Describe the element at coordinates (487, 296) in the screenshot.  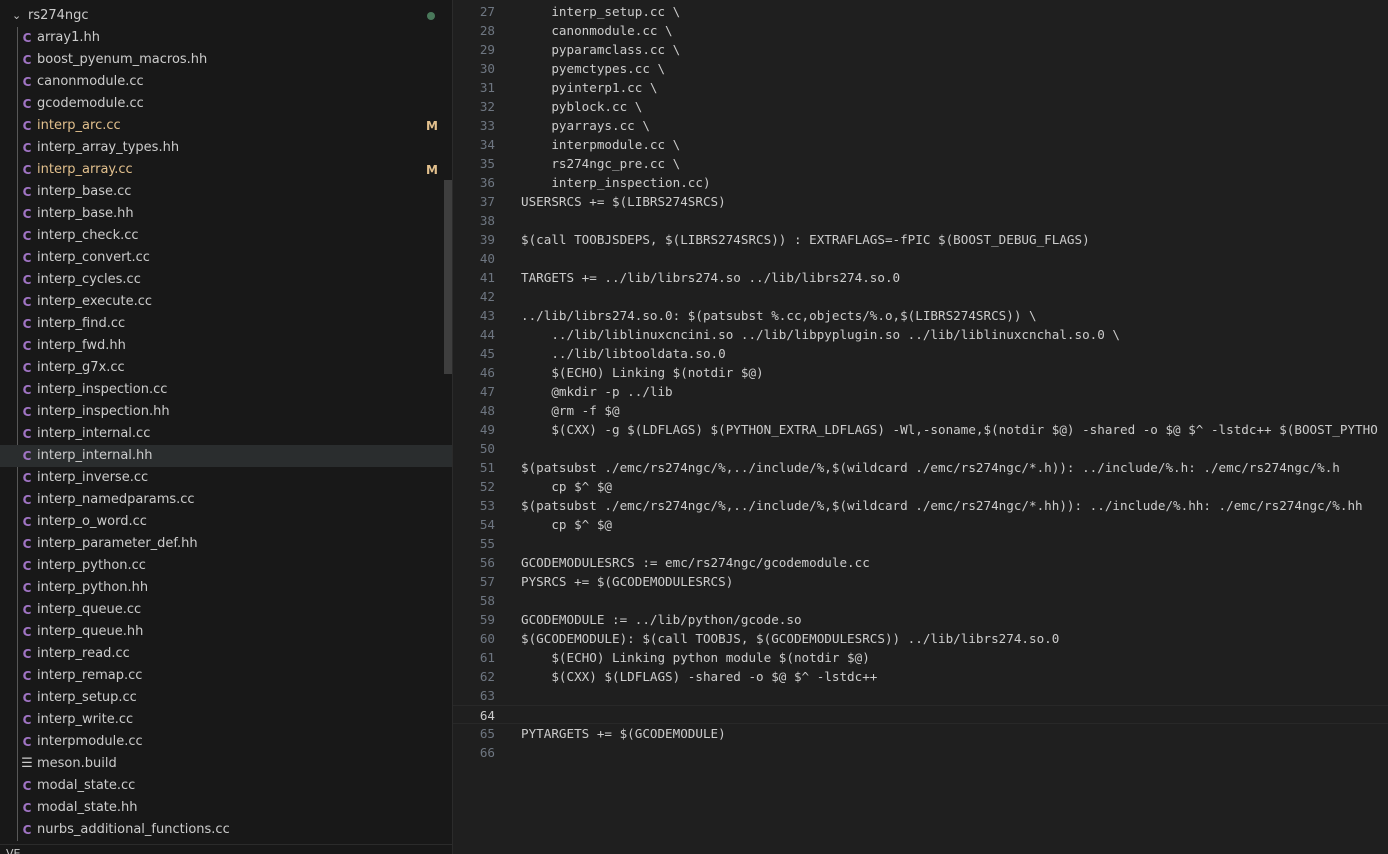
I see `line-number: 42` at that location.